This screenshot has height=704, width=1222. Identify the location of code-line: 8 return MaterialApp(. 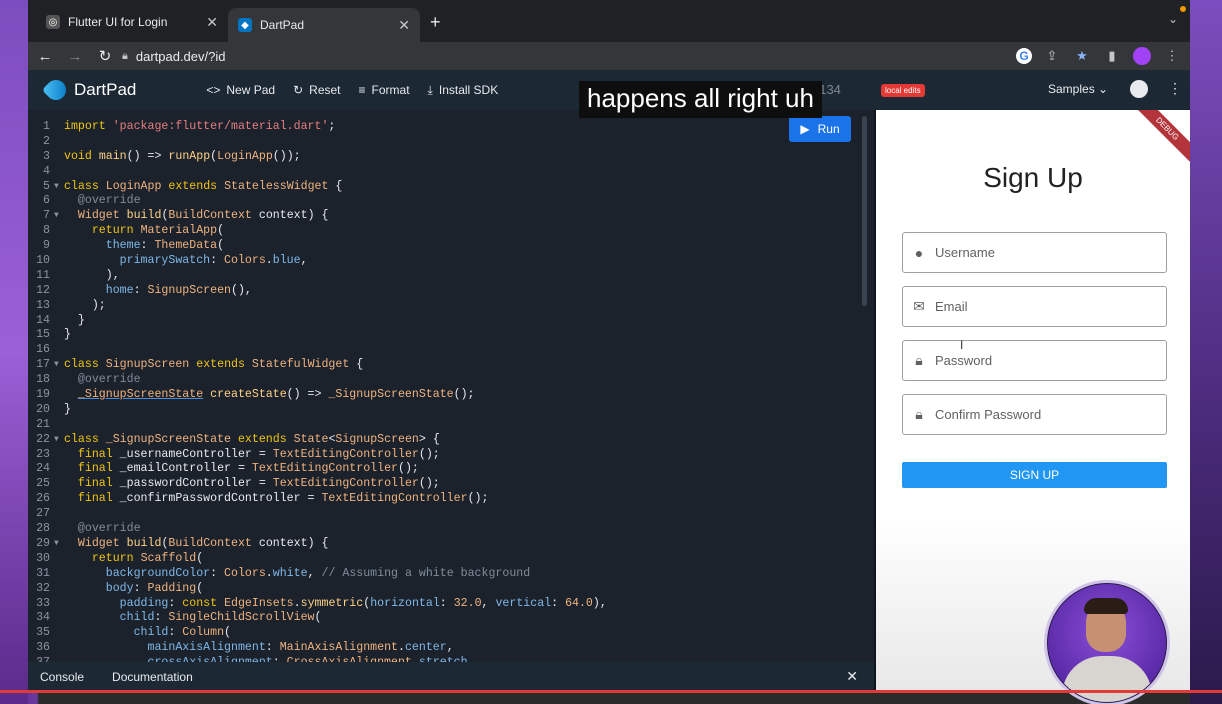
(317, 231).